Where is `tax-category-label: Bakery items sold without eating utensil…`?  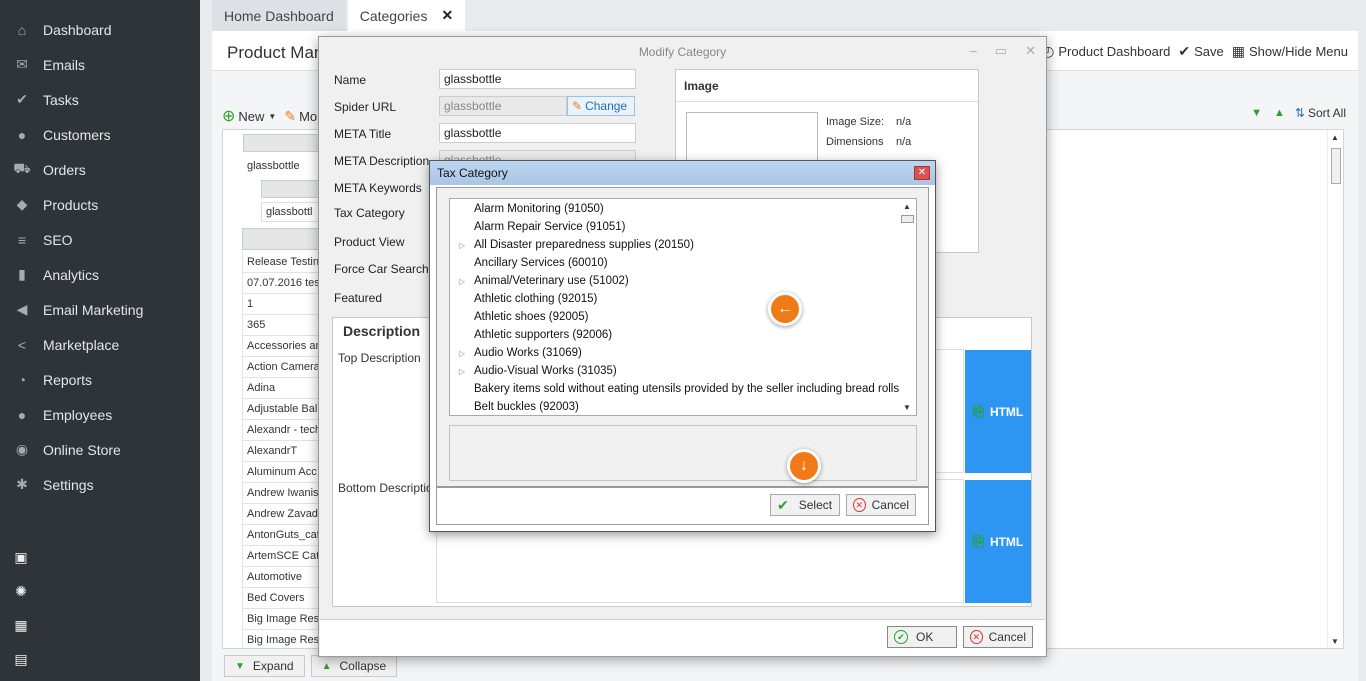
tax-category-label: Bakery items sold without eating utensil… is located at coordinates (687, 389).